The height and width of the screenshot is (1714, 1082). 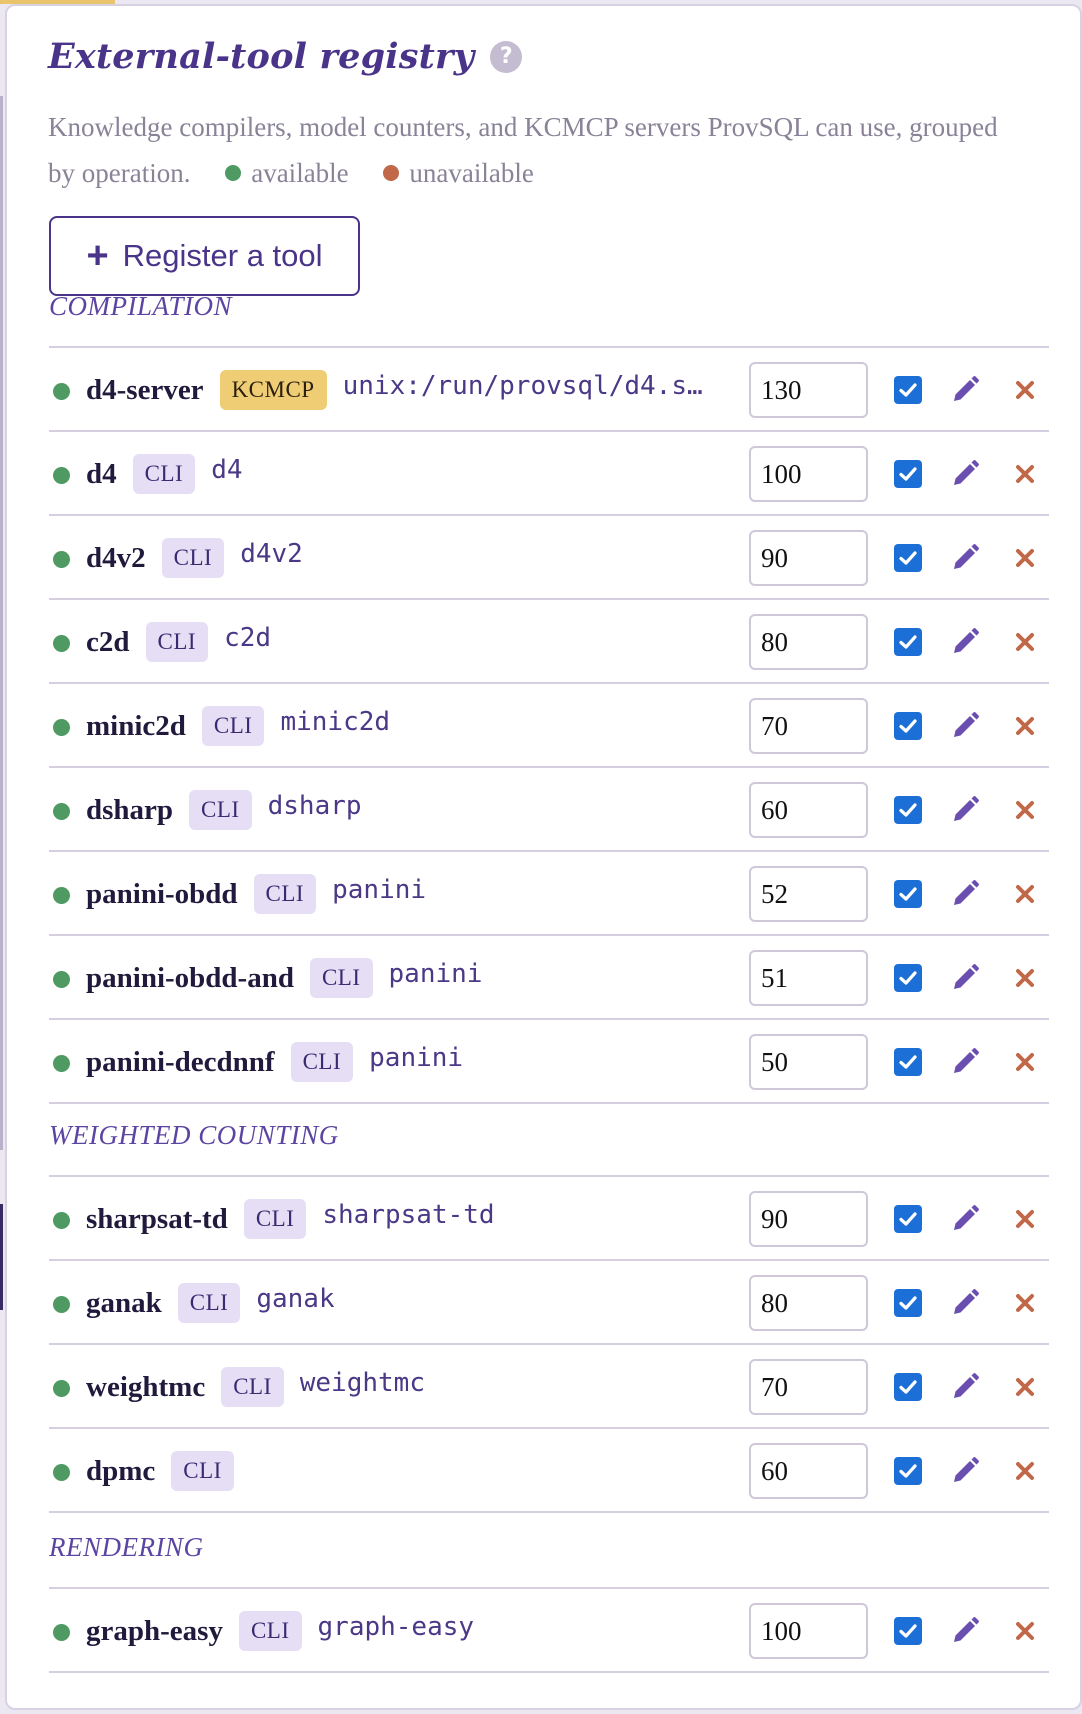 What do you see at coordinates (233, 173) in the screenshot?
I see `available-dot-icon` at bounding box center [233, 173].